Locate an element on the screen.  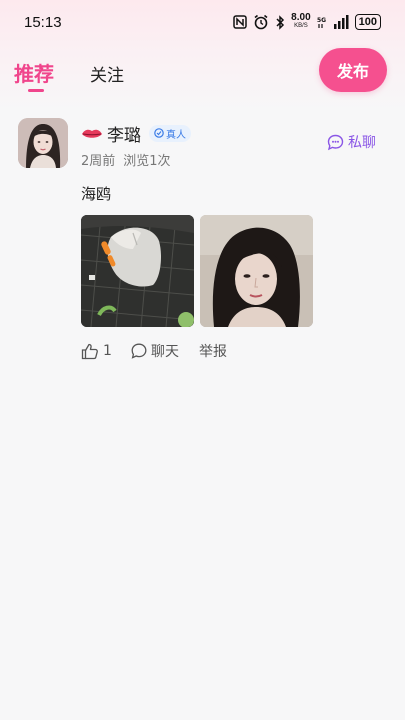
private-chat-button: 私聊 is located at coordinates (351, 142).